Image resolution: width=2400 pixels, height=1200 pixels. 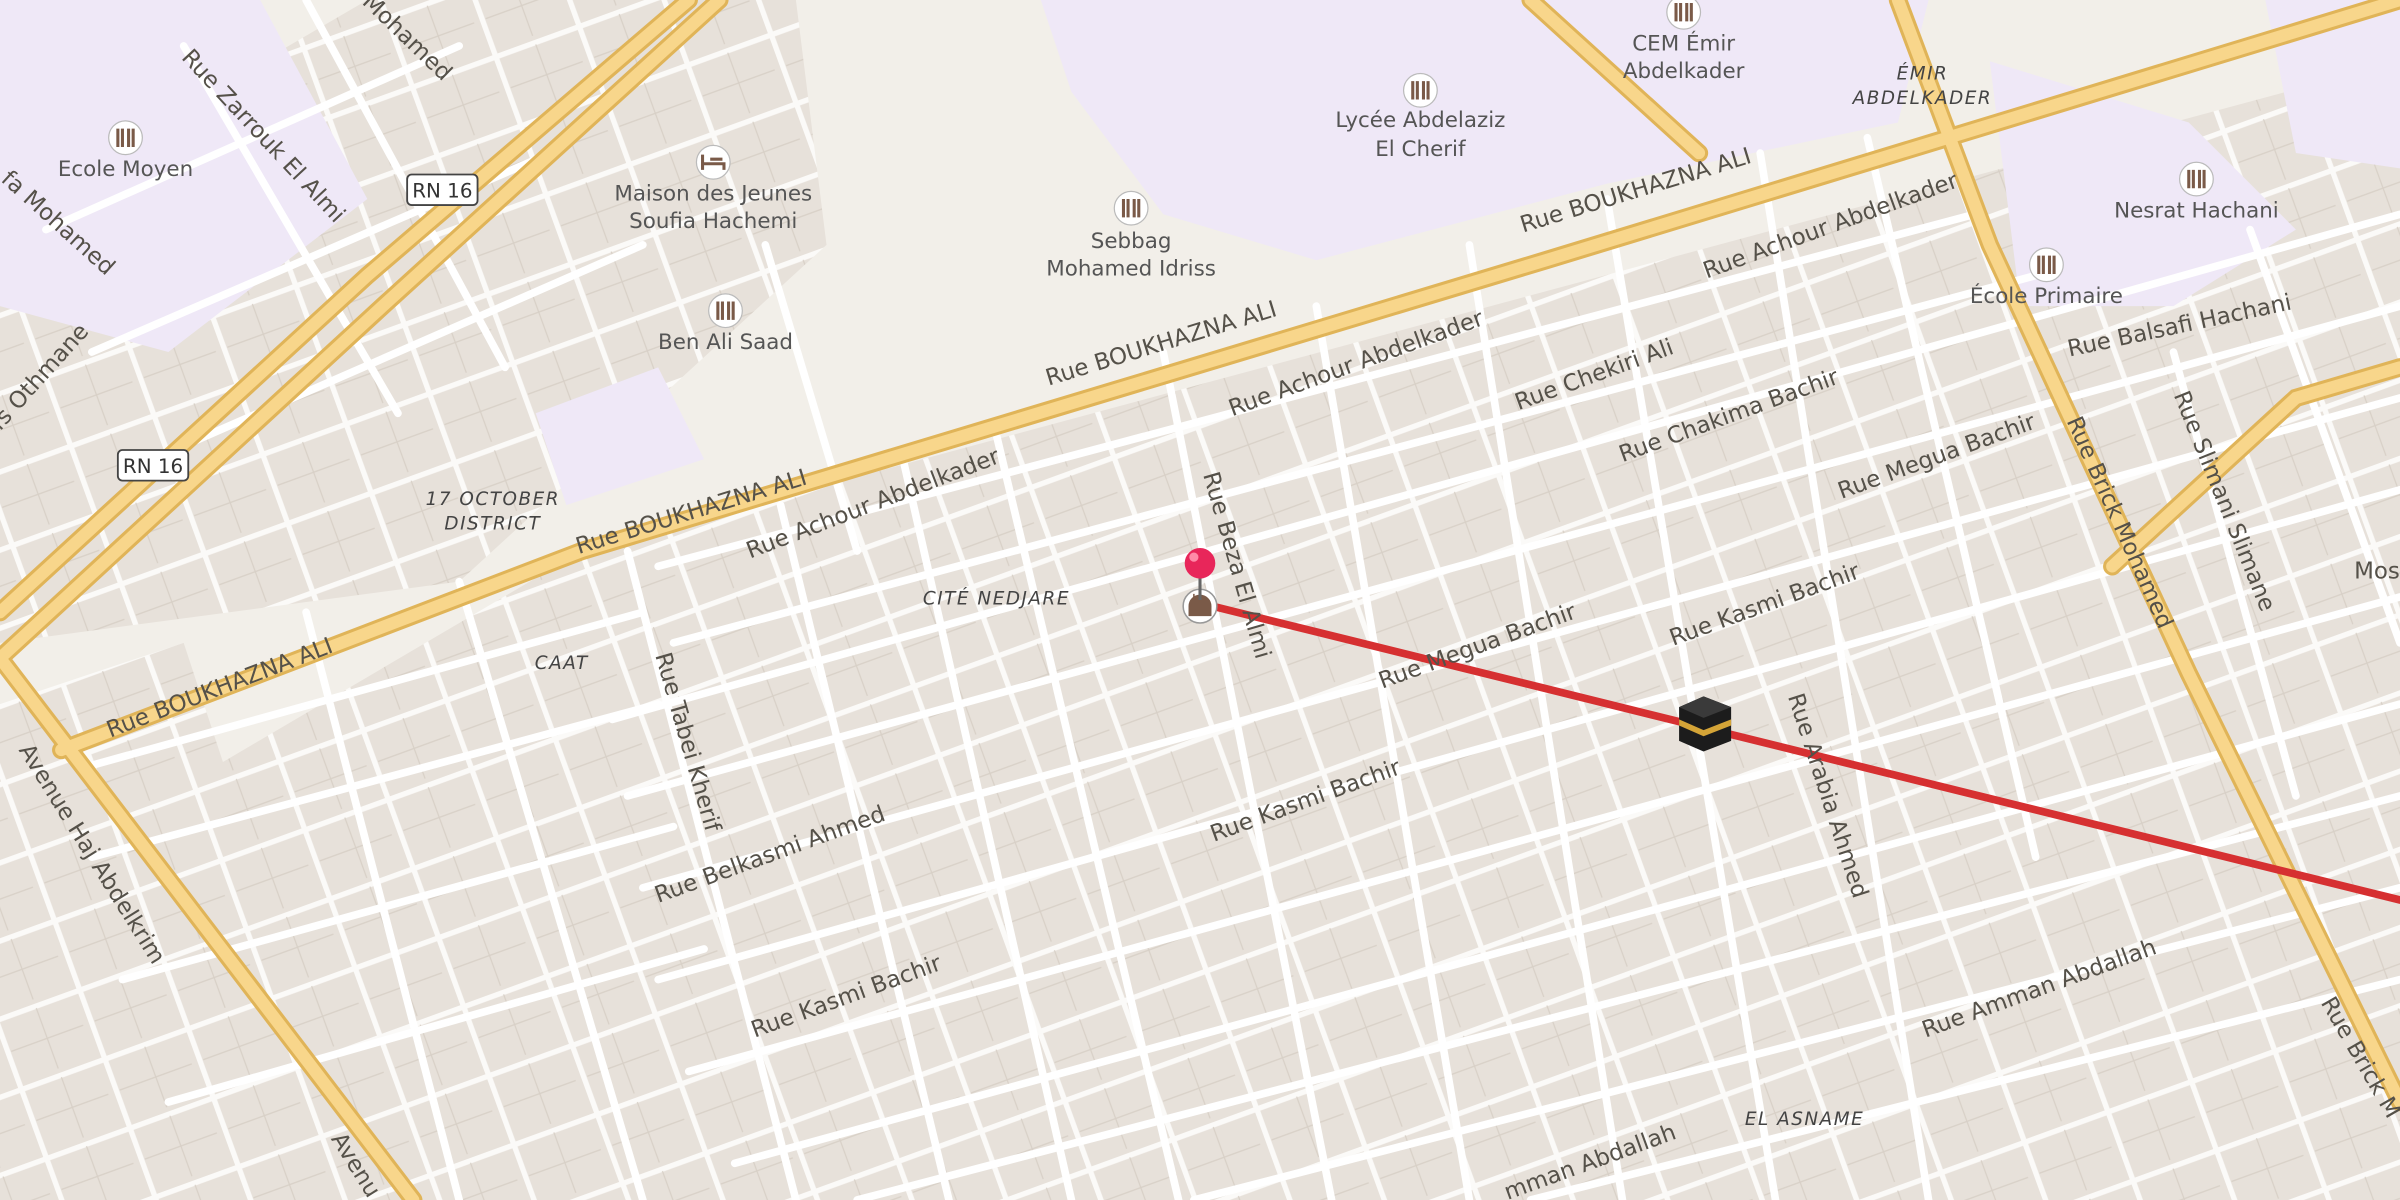 What do you see at coordinates (1684, 71) in the screenshot?
I see `svg-text: Abdelkader` at bounding box center [1684, 71].